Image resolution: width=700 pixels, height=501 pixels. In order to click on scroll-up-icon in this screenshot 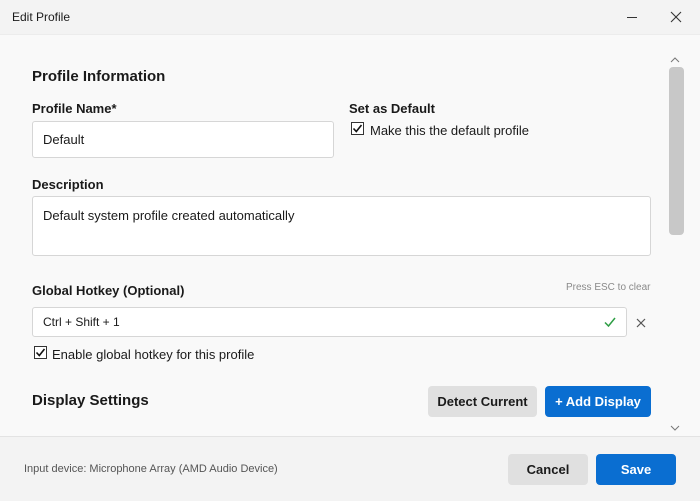, I will do `click(675, 60)`.